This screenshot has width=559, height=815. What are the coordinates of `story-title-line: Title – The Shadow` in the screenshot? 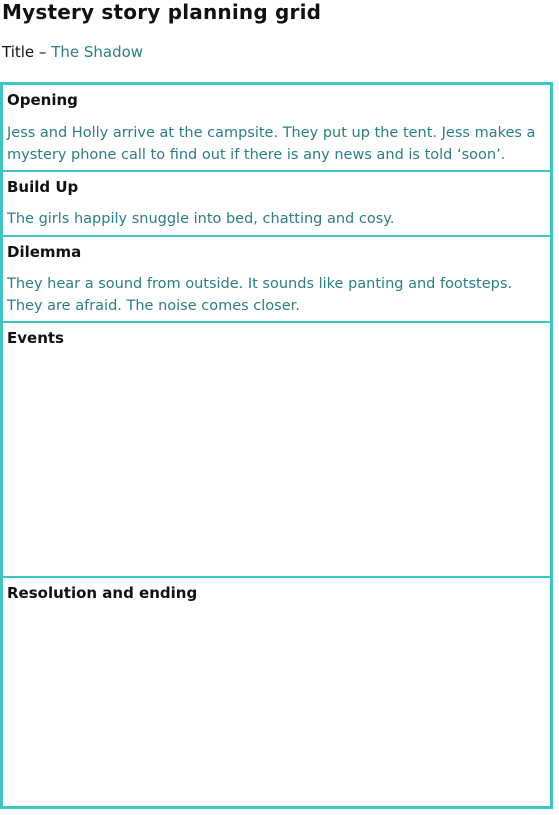 It's located at (72, 52).